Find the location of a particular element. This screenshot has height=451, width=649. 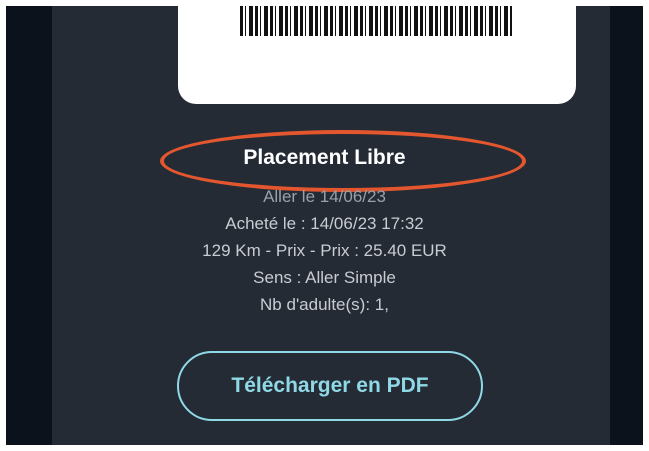

barcode-image is located at coordinates (376, 21).